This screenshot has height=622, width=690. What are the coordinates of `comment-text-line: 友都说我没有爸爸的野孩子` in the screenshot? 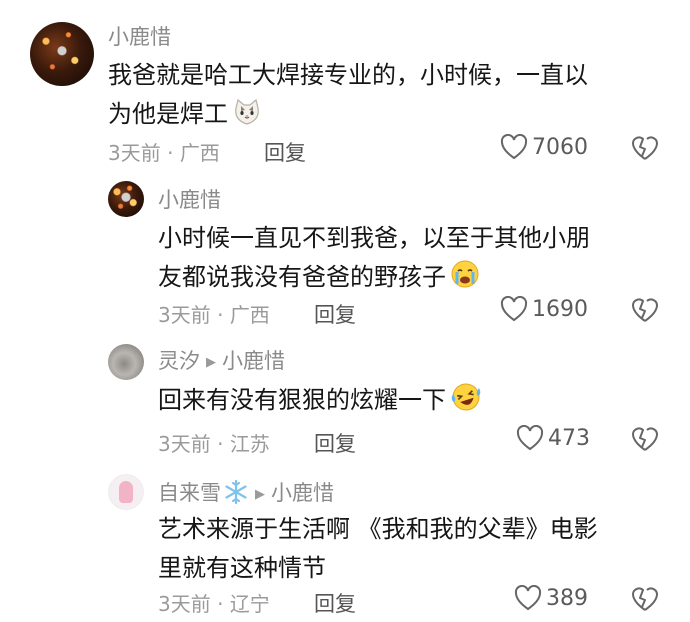 It's located at (418, 279).